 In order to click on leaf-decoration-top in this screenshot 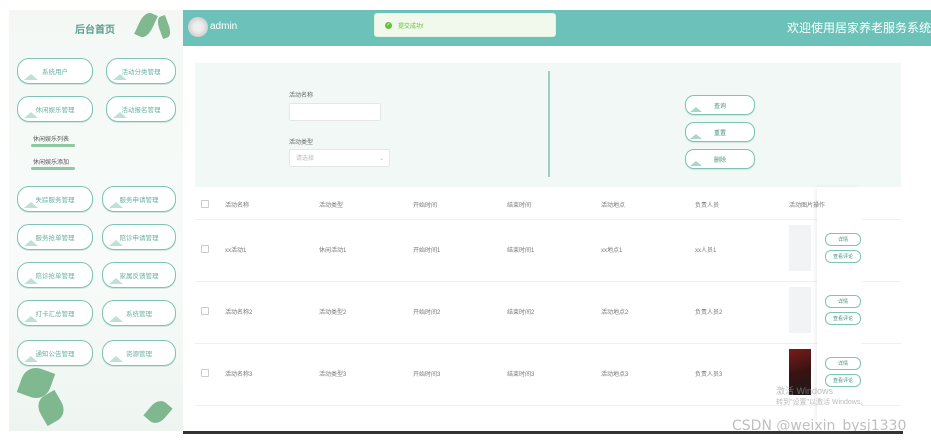, I will do `click(146, 25)`.